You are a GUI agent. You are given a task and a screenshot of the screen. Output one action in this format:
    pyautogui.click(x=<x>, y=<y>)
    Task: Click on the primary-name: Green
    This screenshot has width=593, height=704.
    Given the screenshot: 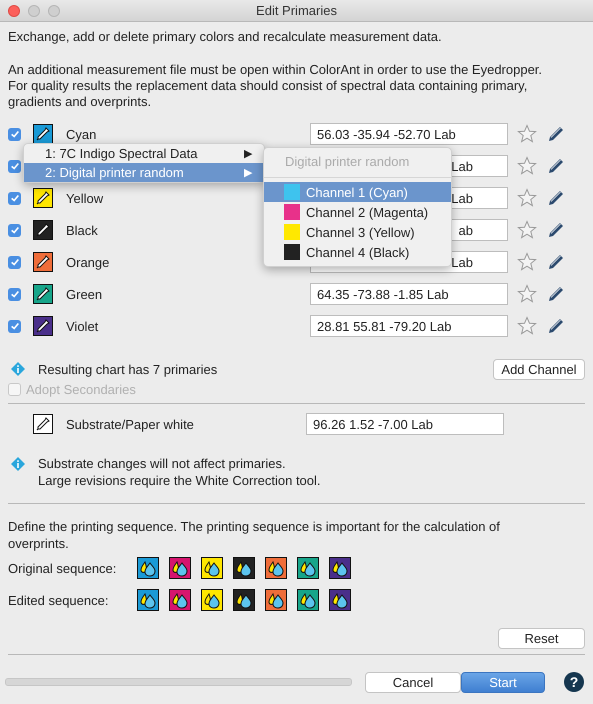 What is the action you would take?
    pyautogui.click(x=85, y=294)
    